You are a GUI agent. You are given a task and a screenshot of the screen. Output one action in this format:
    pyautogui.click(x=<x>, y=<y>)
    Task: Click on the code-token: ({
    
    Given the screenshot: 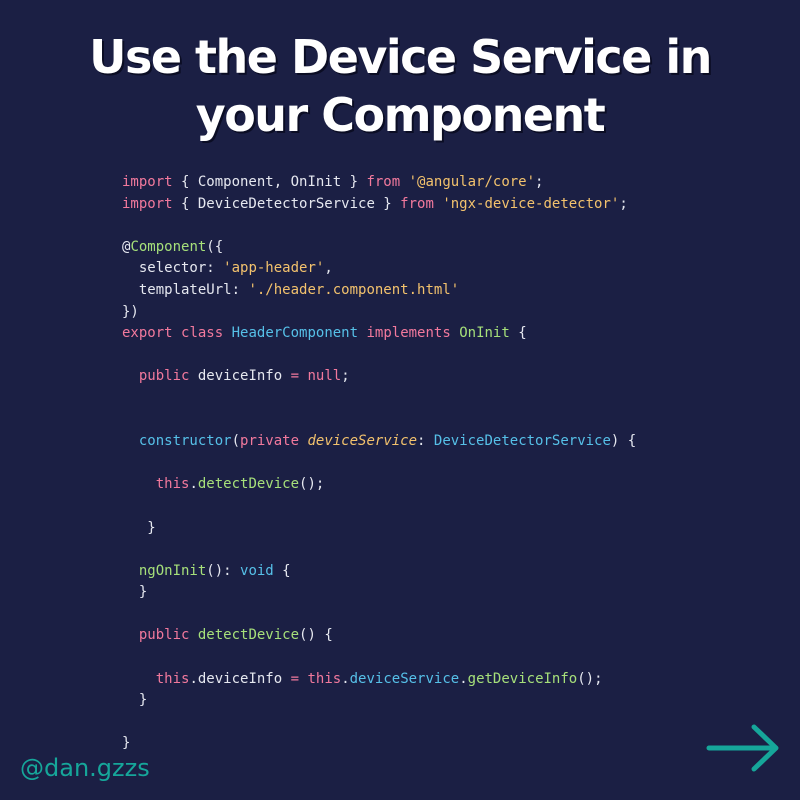 What is the action you would take?
    pyautogui.click(x=215, y=246)
    